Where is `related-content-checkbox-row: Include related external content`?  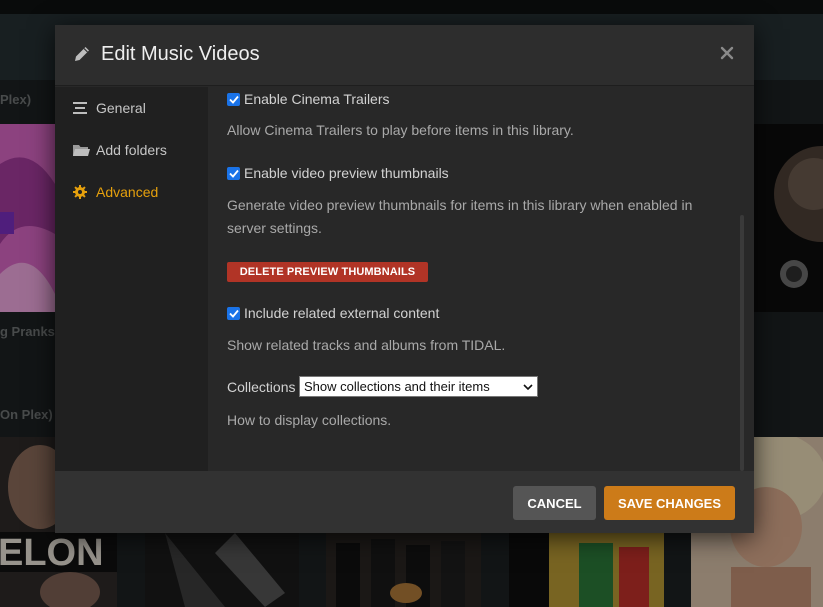 related-content-checkbox-row: Include related external content is located at coordinates (333, 313).